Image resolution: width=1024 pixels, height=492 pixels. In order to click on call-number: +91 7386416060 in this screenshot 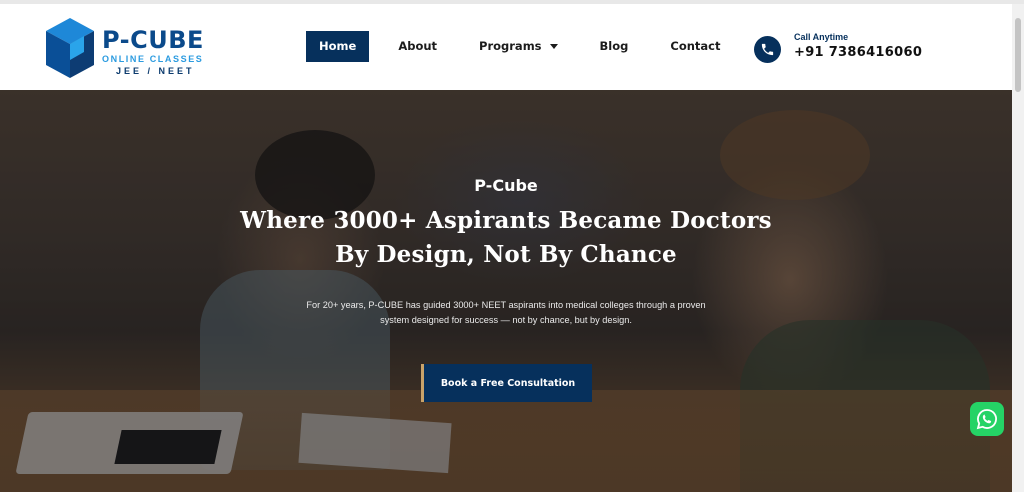, I will do `click(858, 52)`.